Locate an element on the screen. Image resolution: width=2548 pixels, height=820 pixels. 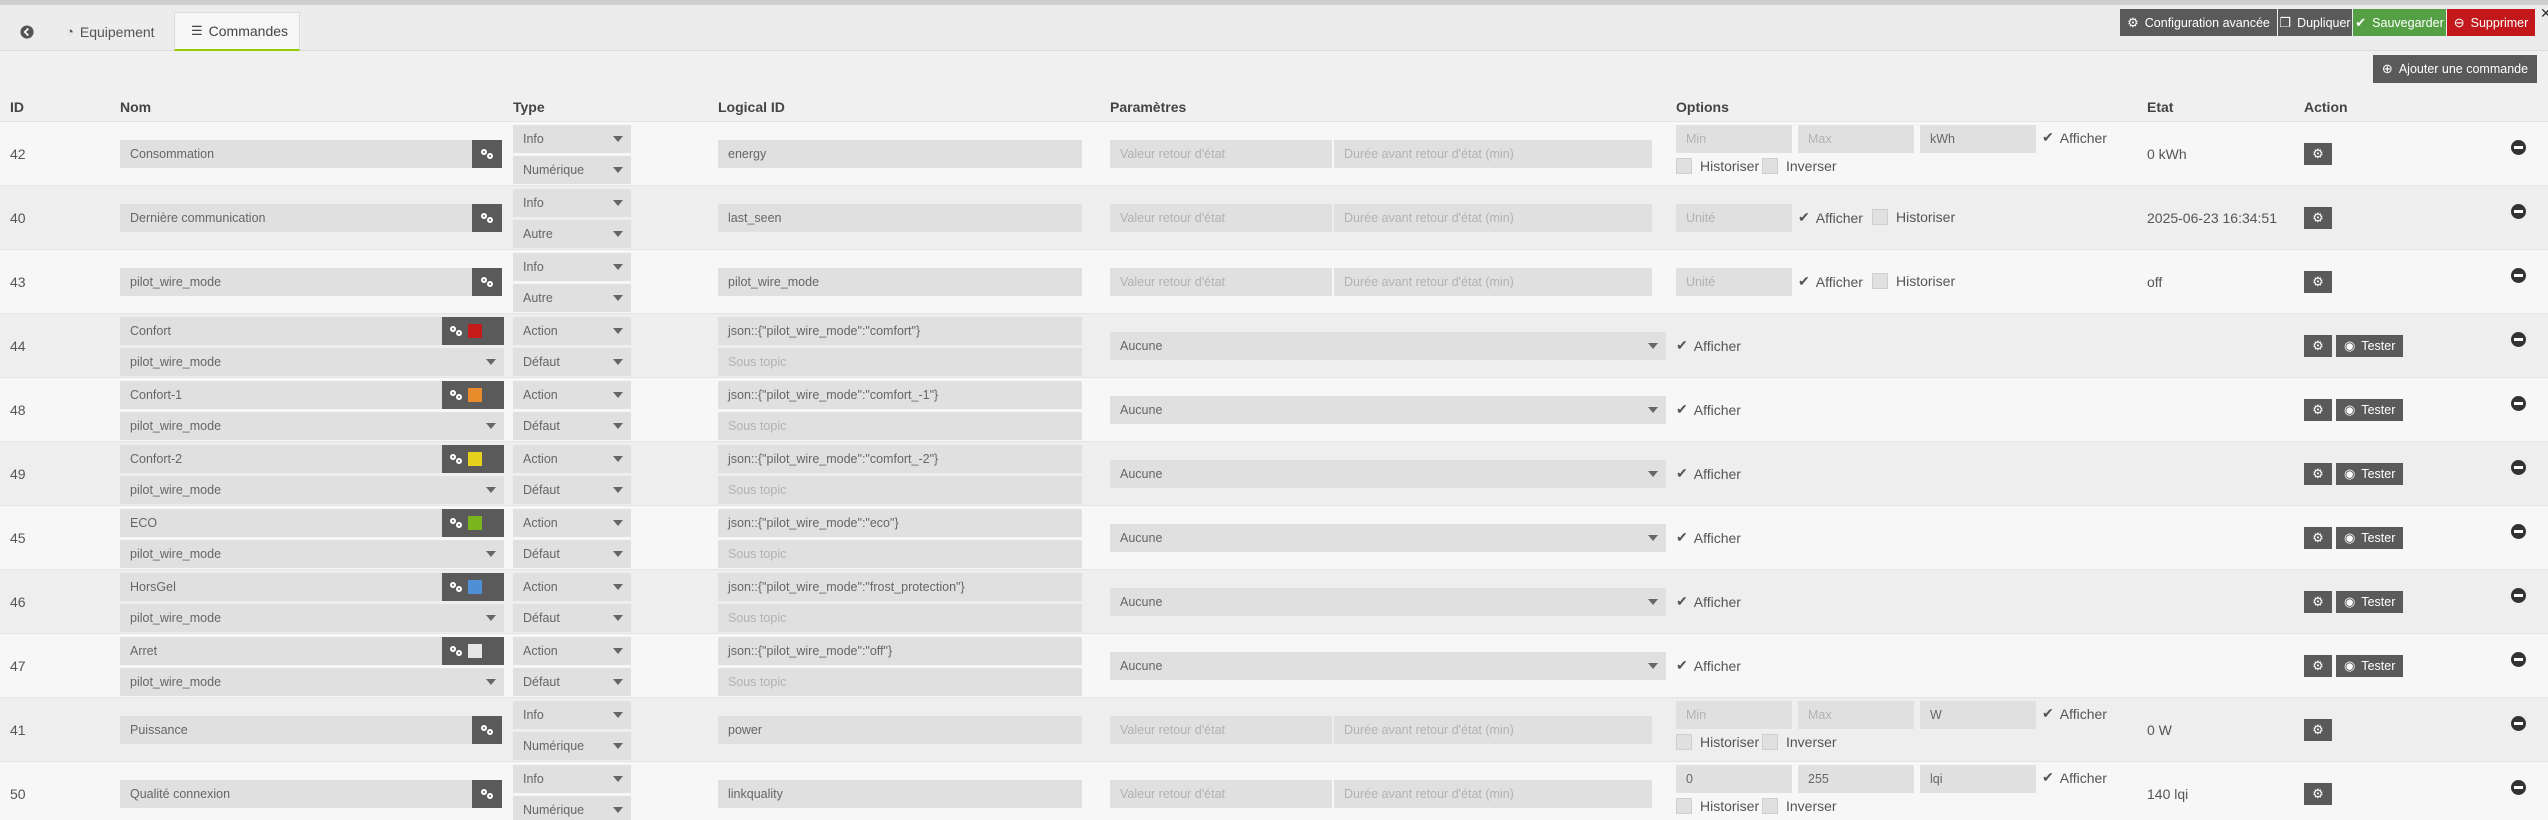
max-input: Max is located at coordinates (1856, 715).